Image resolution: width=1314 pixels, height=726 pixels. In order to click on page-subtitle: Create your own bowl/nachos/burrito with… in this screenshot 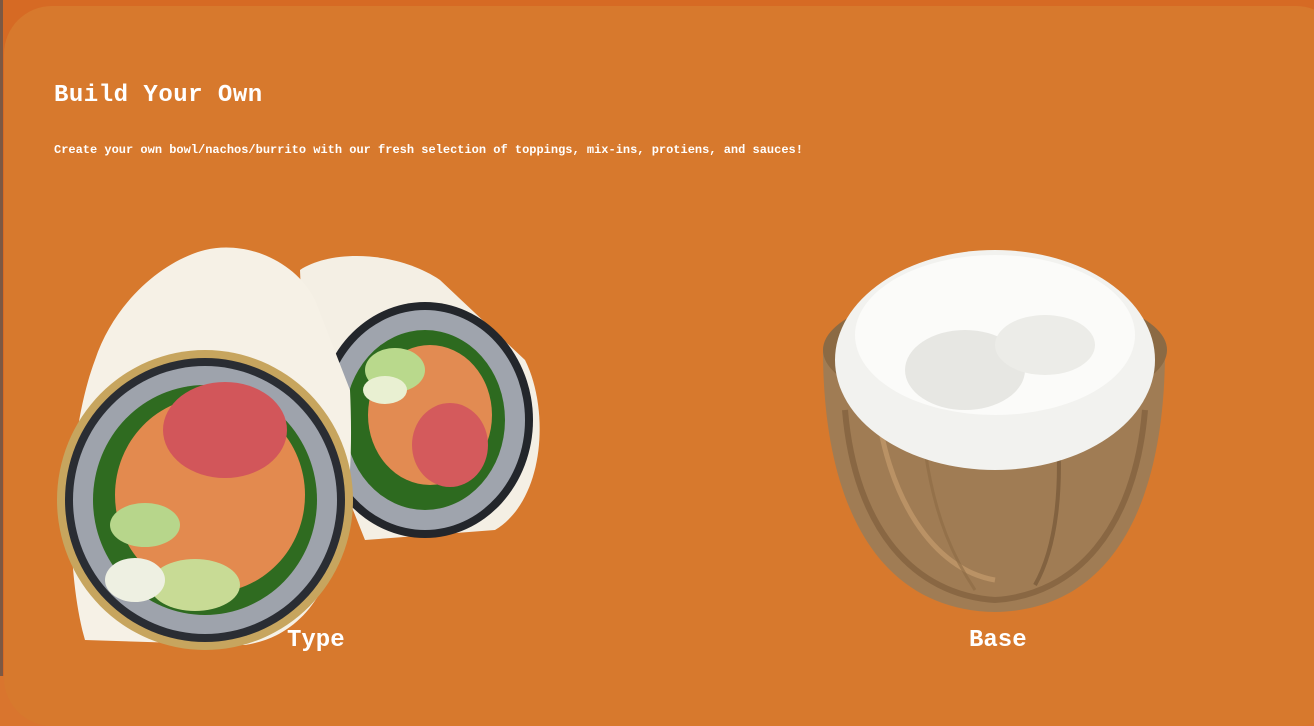, I will do `click(428, 150)`.